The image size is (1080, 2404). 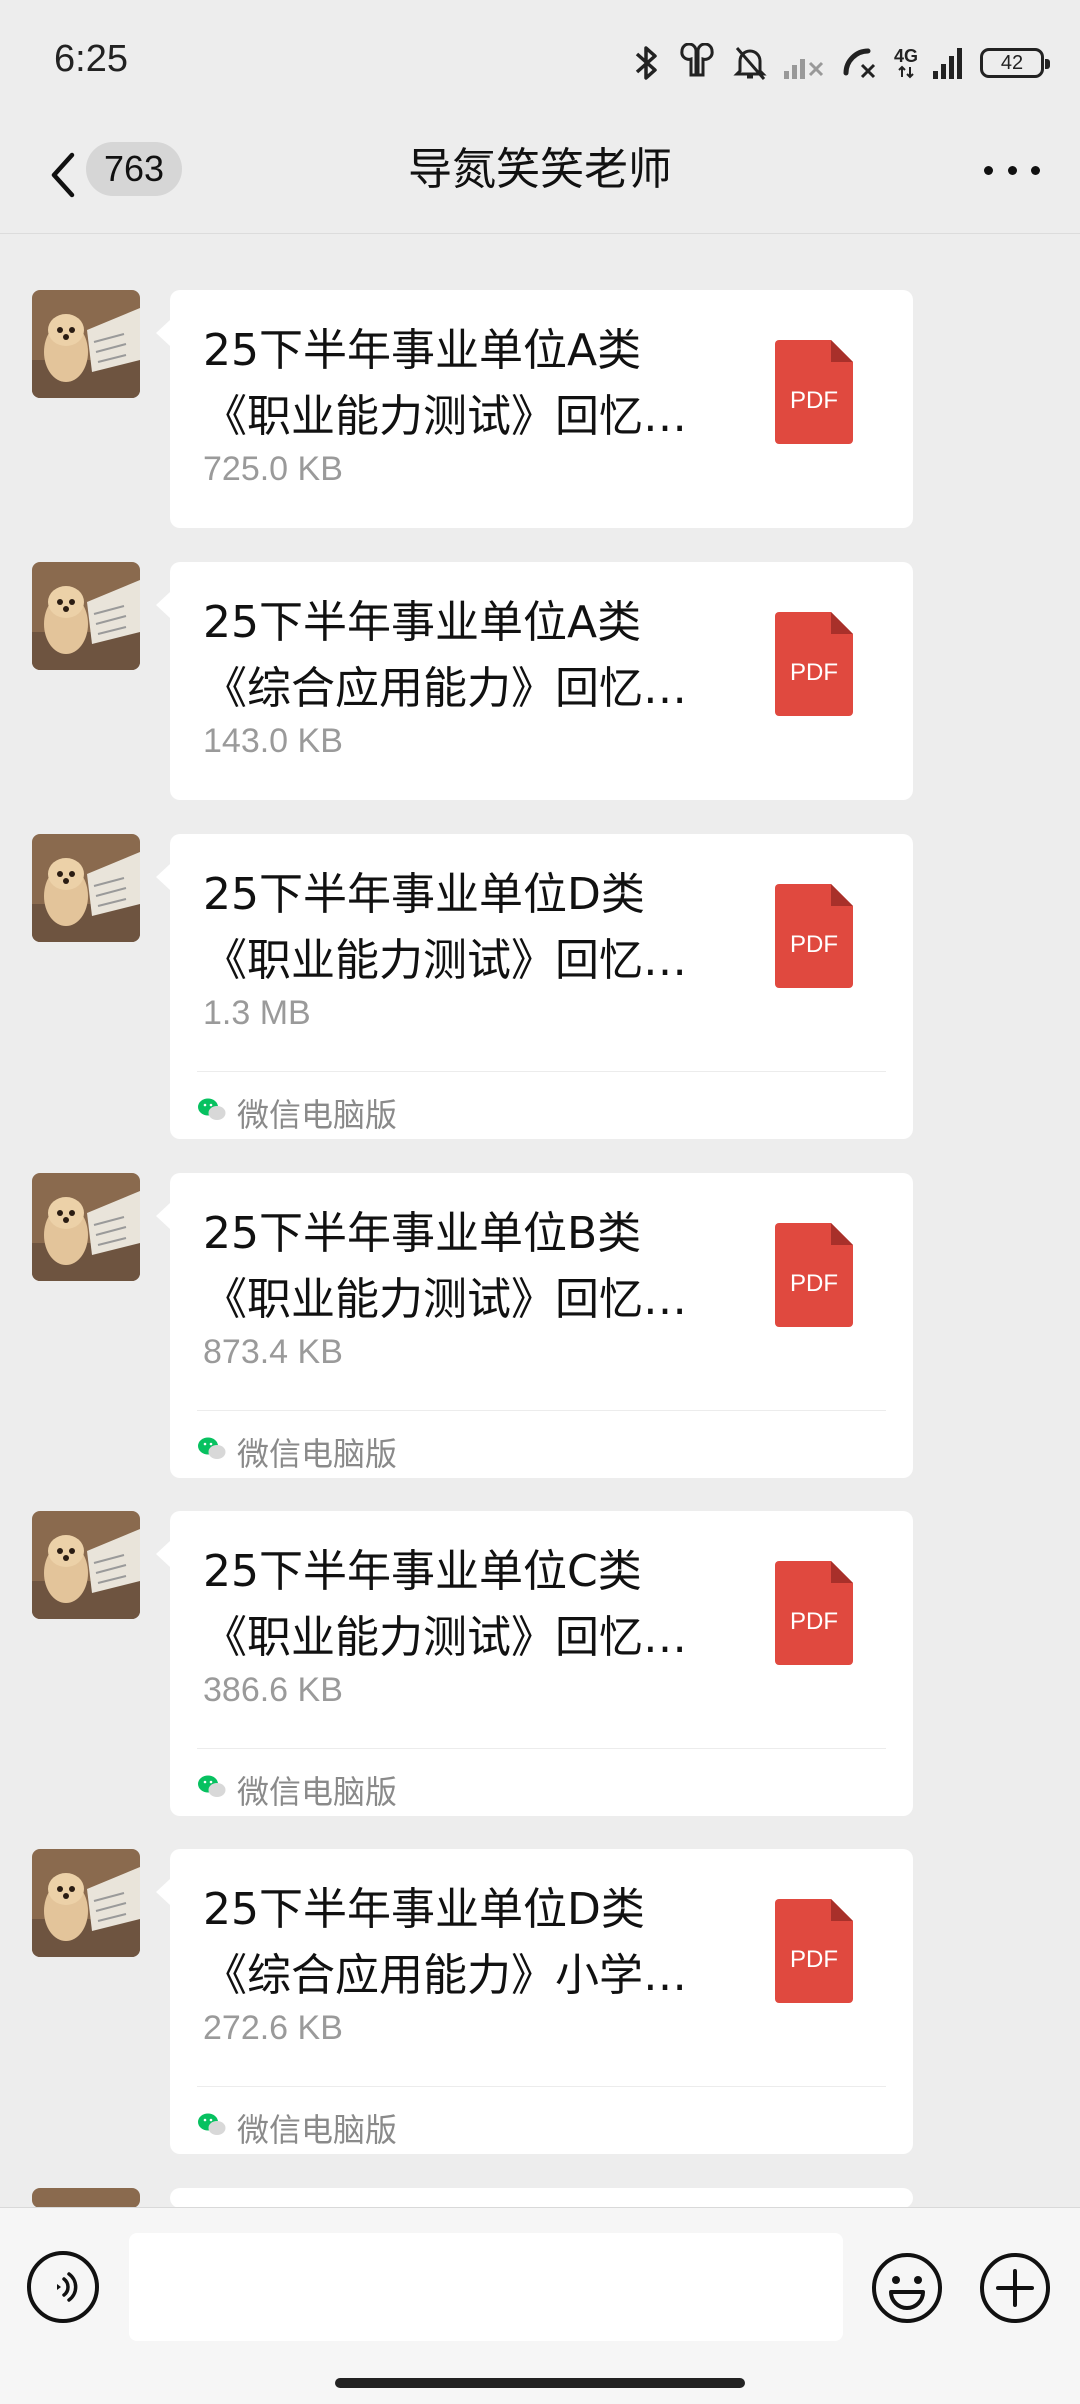 I want to click on signal-off-icon, so click(x=803, y=69).